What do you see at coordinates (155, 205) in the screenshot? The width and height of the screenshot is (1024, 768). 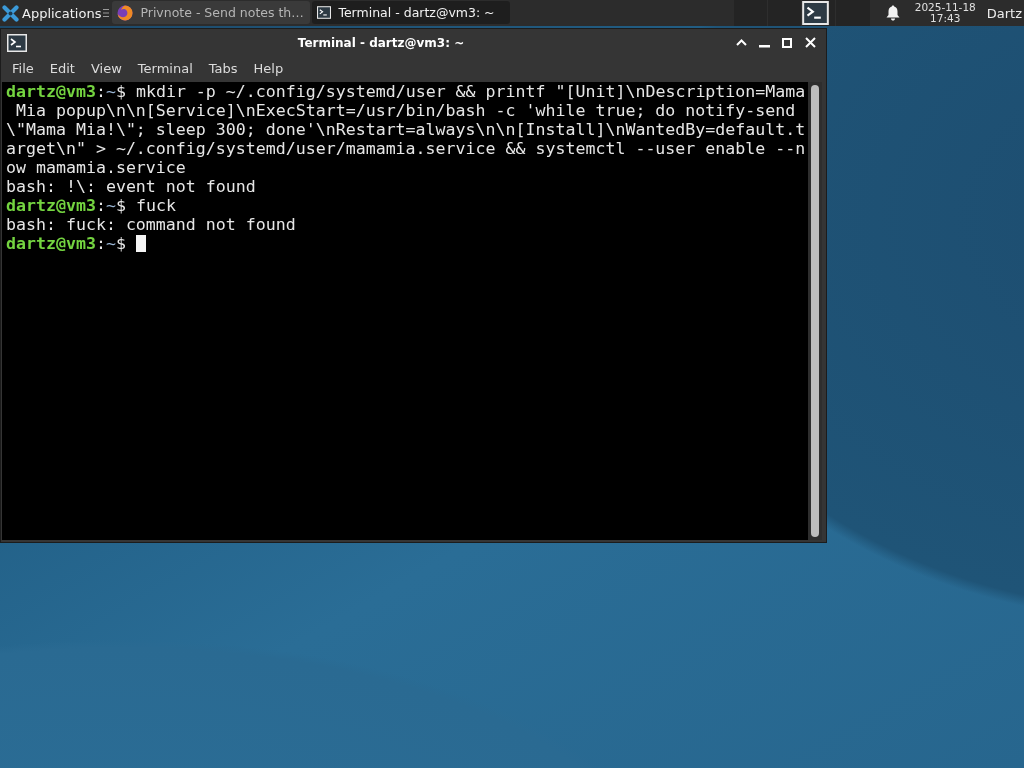 I see `command-text: fuck` at bounding box center [155, 205].